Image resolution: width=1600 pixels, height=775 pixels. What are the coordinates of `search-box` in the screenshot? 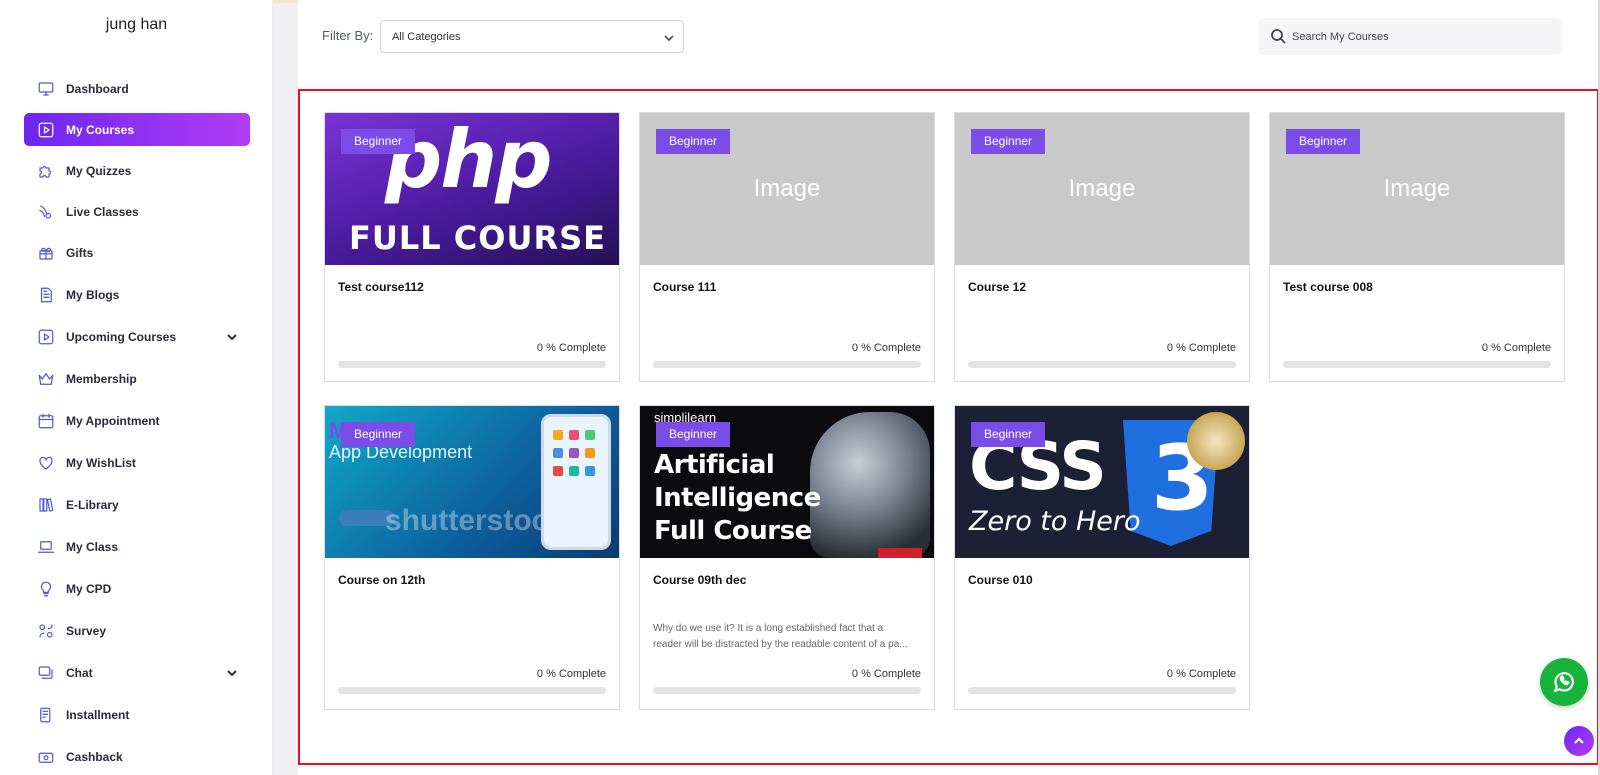 It's located at (1410, 36).